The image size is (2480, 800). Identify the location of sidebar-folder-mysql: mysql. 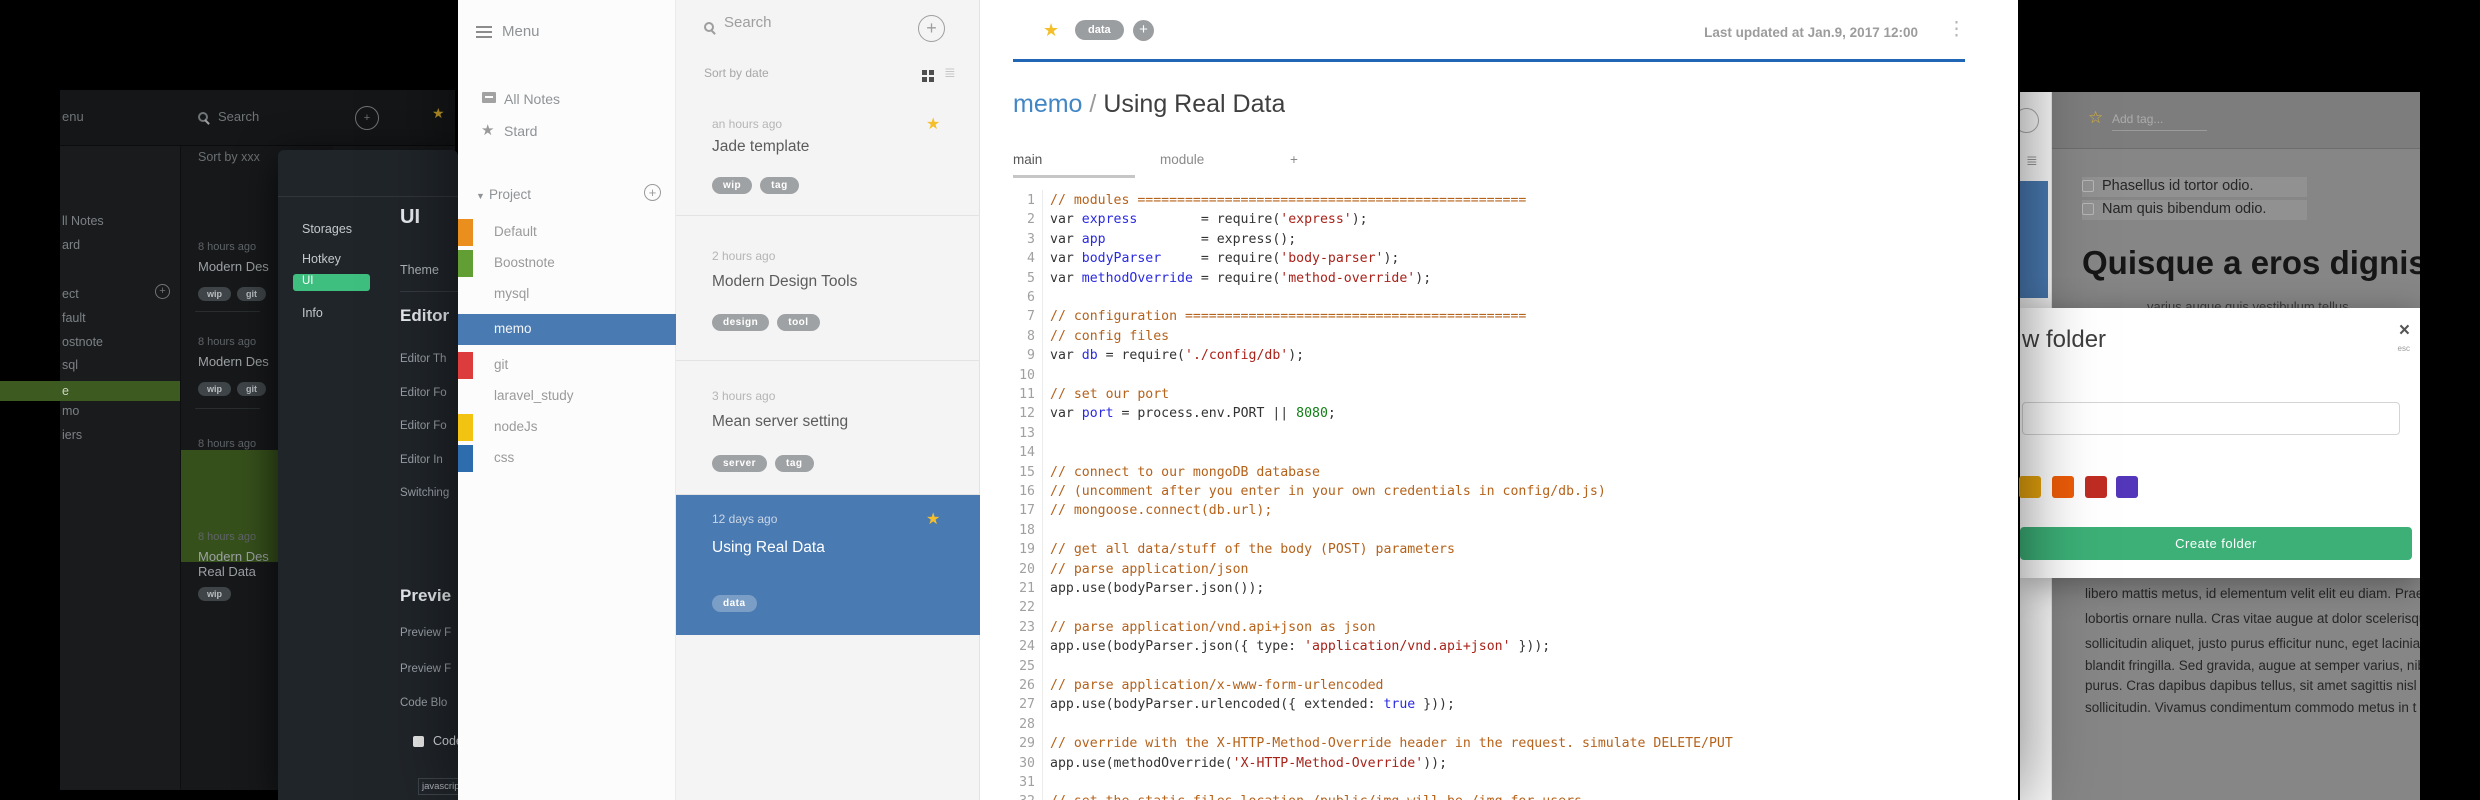
(567, 294).